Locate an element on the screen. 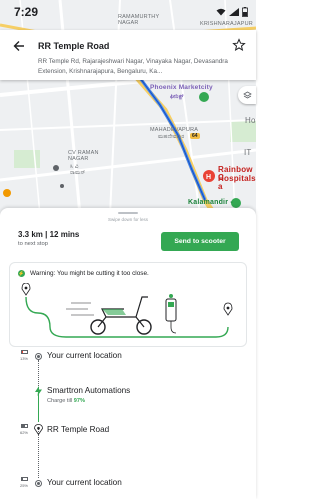 The width and height of the screenshot is (320, 499). trip-summary-sub: to next stop is located at coordinates (33, 244).